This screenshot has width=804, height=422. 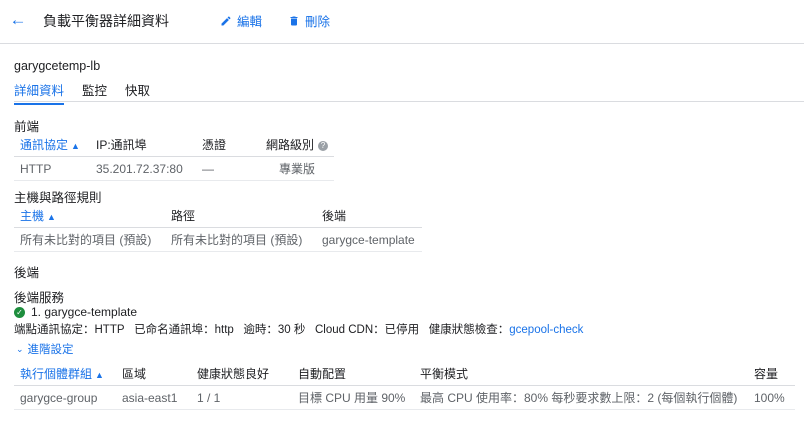 What do you see at coordinates (20, 348) in the screenshot?
I see `chevron-down-icon: ⌄` at bounding box center [20, 348].